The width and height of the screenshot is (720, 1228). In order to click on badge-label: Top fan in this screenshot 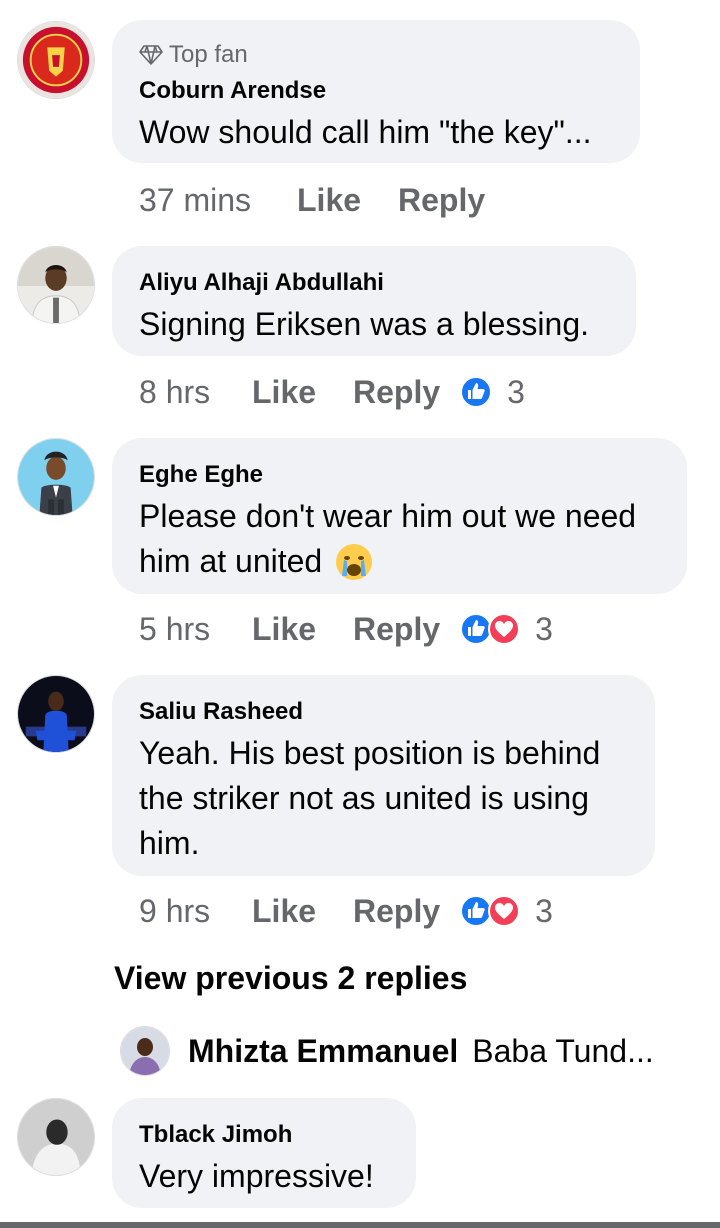, I will do `click(208, 54)`.